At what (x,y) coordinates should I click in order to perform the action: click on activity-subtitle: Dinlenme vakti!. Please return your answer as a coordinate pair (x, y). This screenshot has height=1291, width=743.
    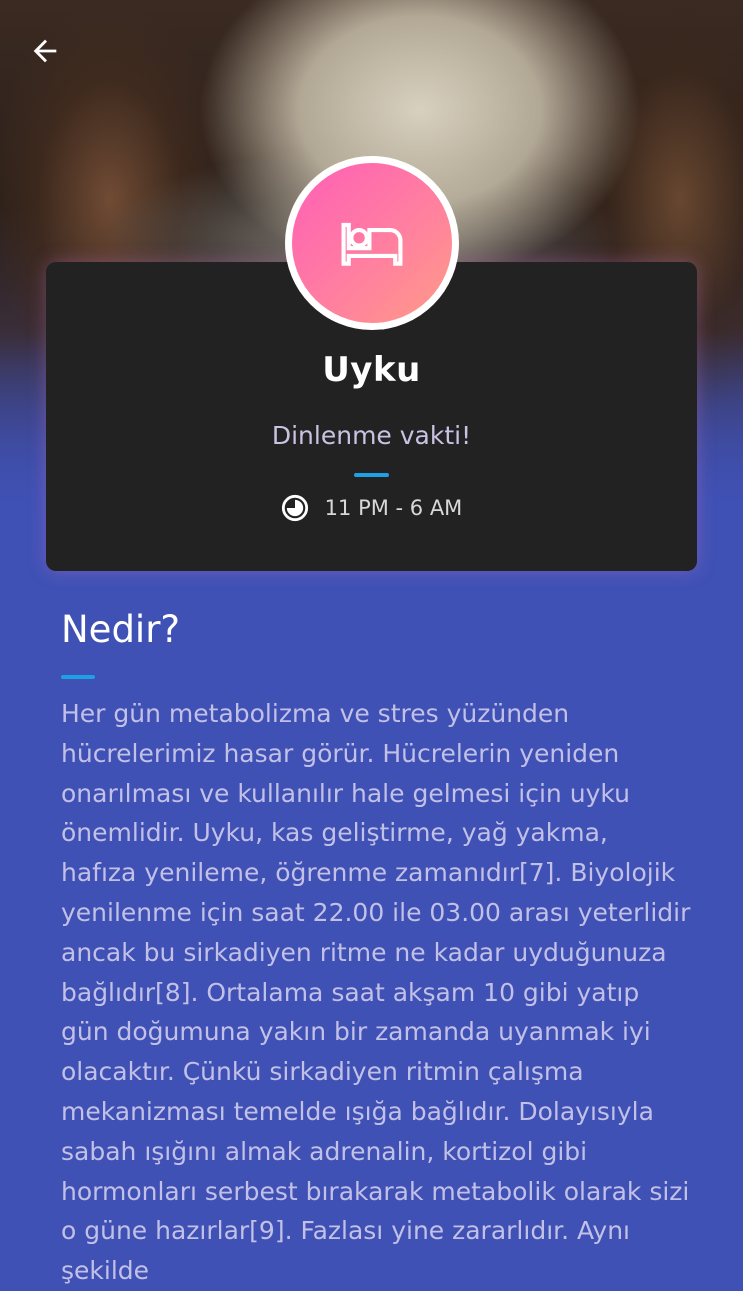
    Looking at the image, I should click on (371, 435).